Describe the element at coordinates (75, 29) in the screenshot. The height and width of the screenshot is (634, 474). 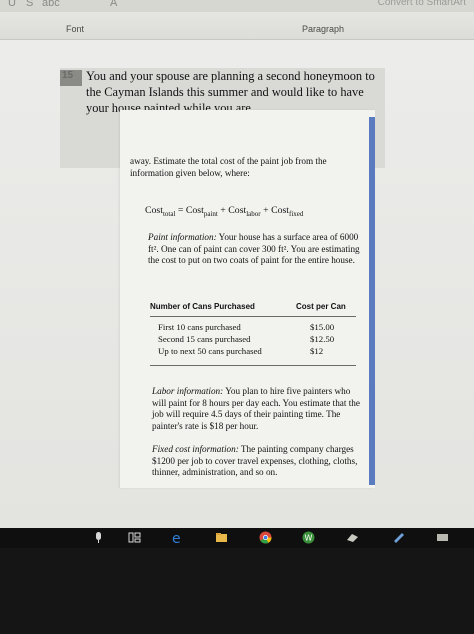
I see `font-group-label: Font` at that location.